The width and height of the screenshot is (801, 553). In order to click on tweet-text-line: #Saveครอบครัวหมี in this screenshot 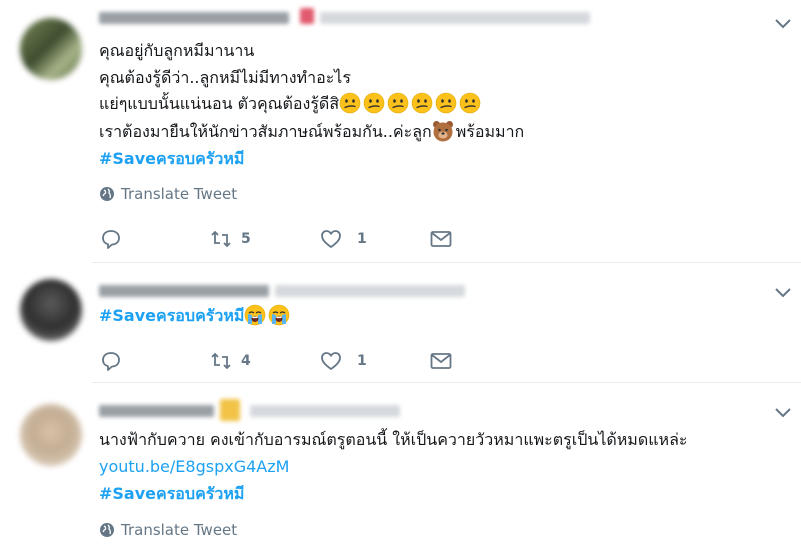, I will do `click(195, 316)`.